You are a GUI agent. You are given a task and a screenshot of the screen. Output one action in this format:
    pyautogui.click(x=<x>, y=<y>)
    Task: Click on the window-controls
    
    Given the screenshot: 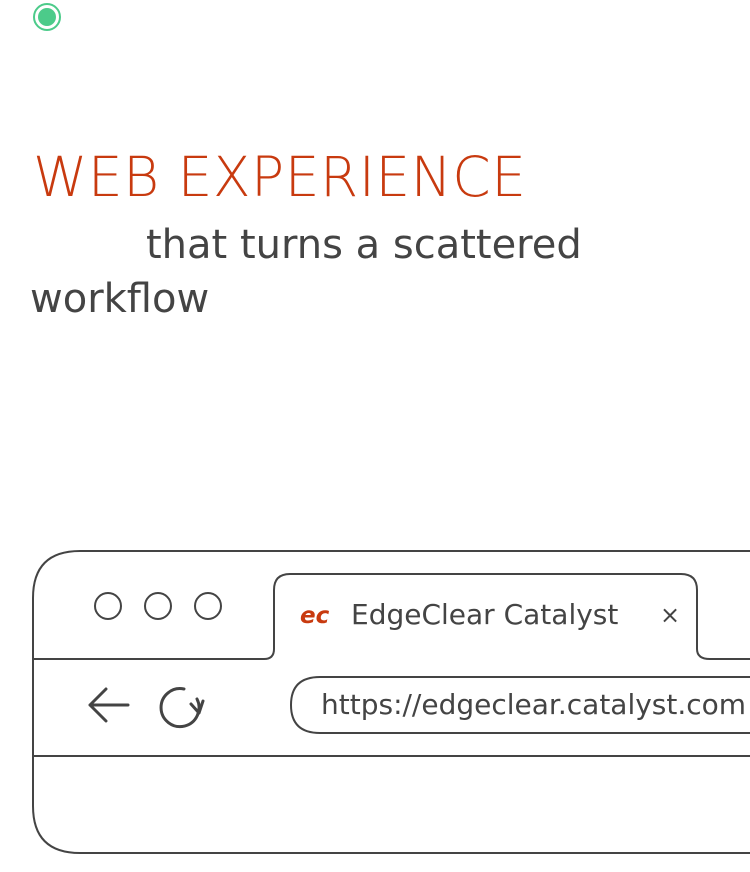 What is the action you would take?
    pyautogui.click(x=158, y=606)
    